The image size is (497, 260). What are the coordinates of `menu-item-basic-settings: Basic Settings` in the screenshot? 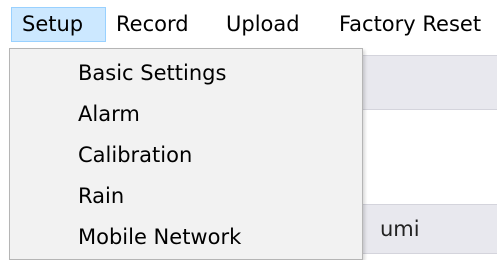 It's located at (152, 73).